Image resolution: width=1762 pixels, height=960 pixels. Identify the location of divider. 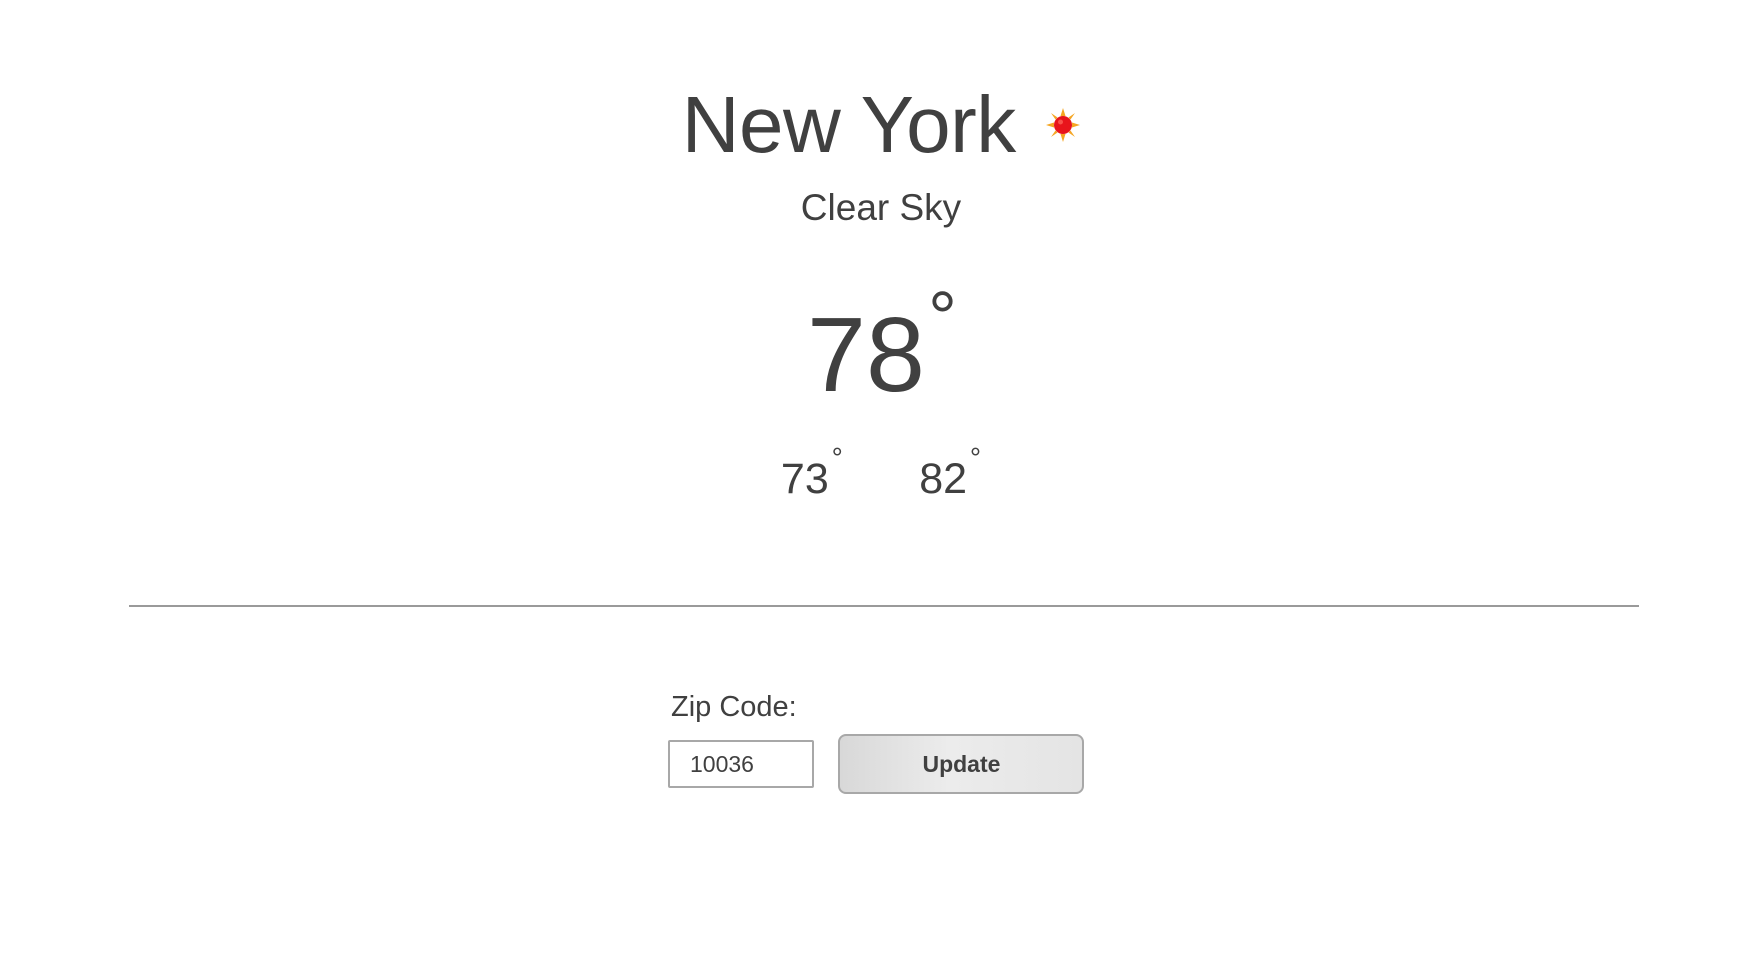
(884, 606).